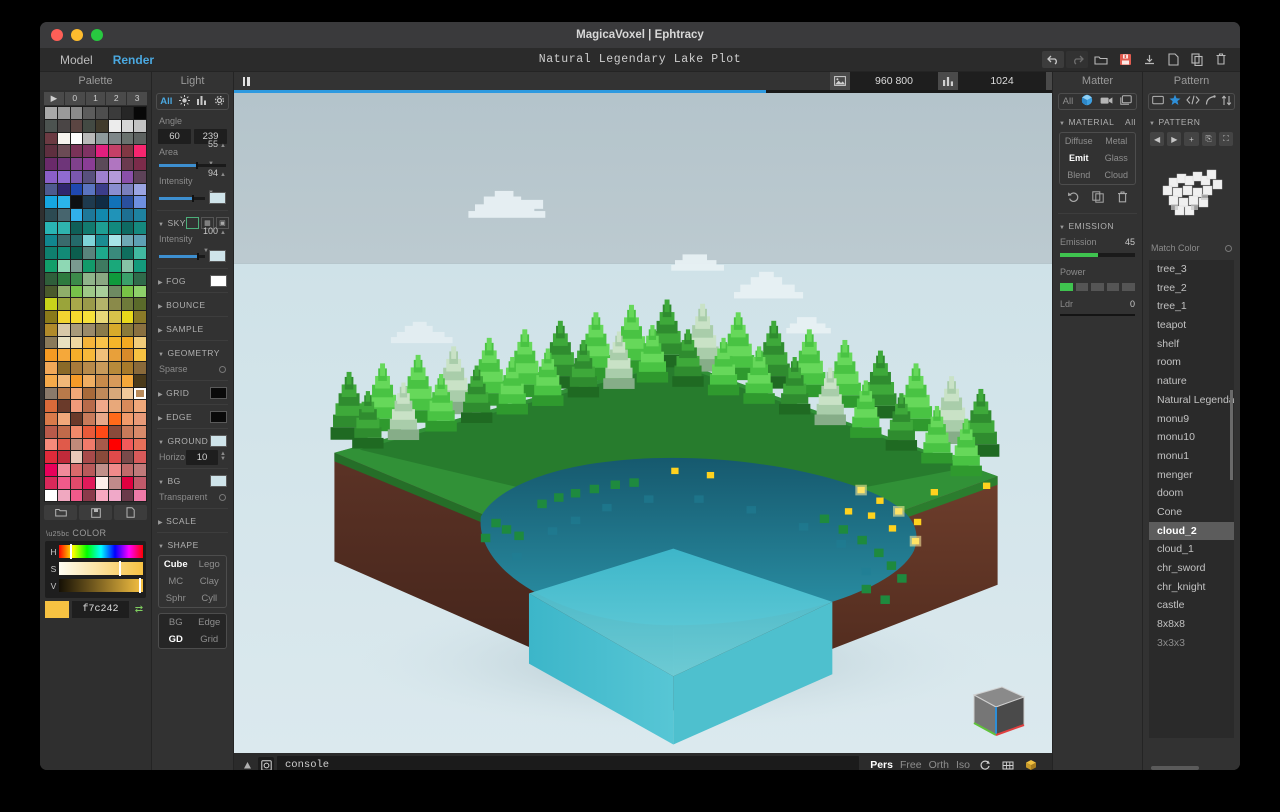 This screenshot has width=1280, height=812. Describe the element at coordinates (97, 35) in the screenshot. I see `maximize-button` at that location.